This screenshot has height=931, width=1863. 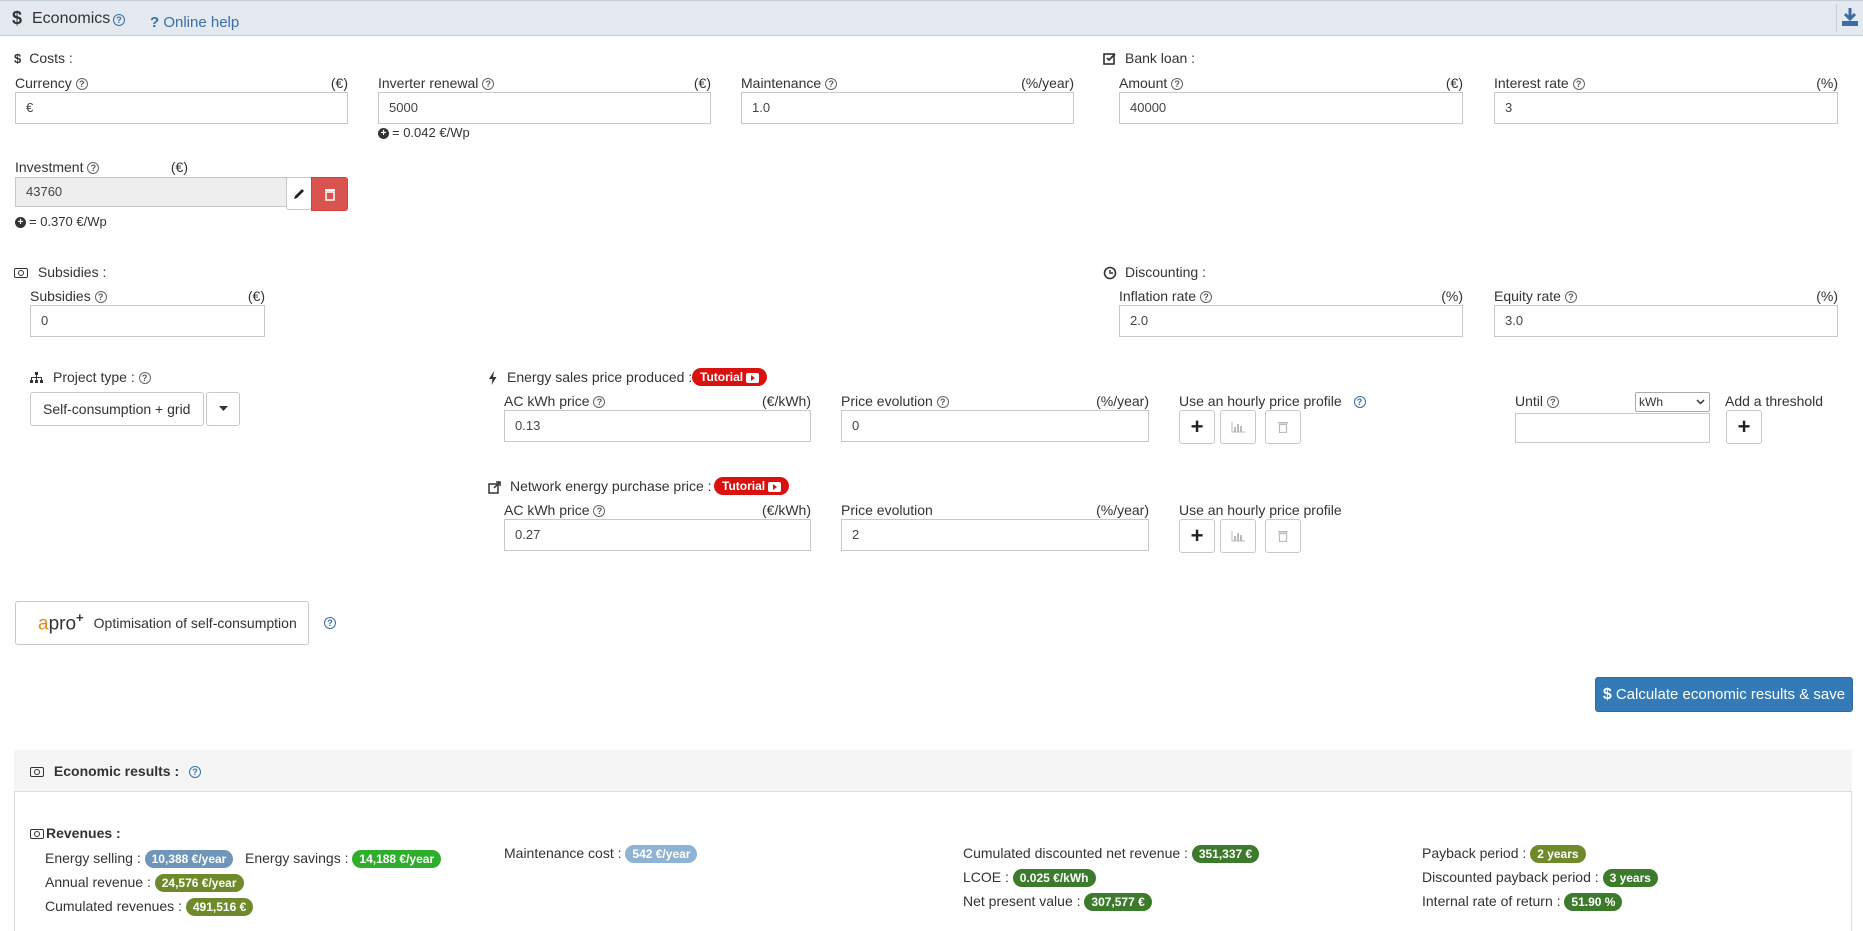 What do you see at coordinates (1558, 854) in the screenshot?
I see `payback-period-badge: 2 years` at bounding box center [1558, 854].